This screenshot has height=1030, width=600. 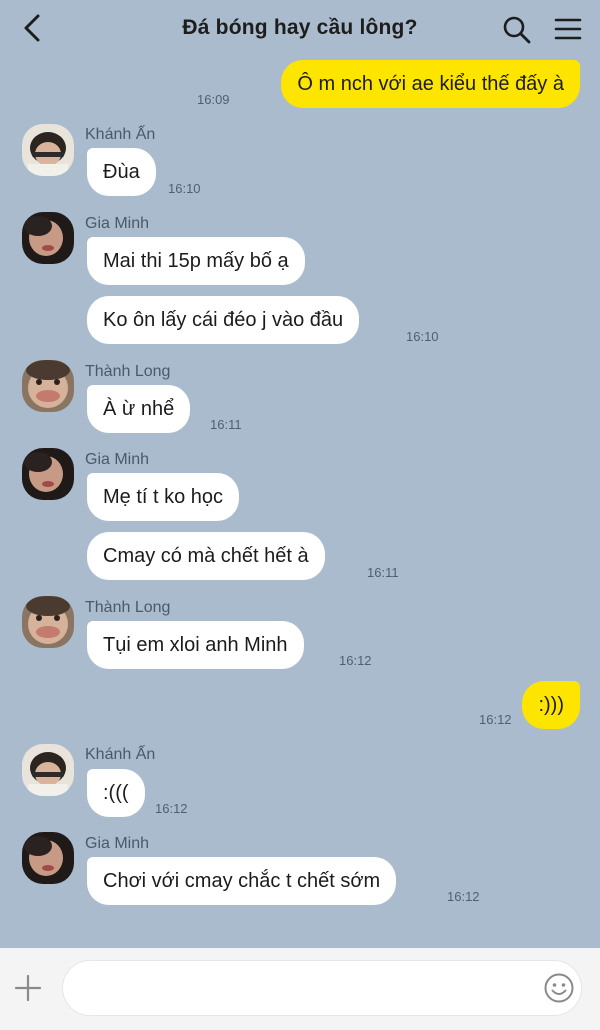 What do you see at coordinates (213, 99) in the screenshot?
I see `message-time: 16:09` at bounding box center [213, 99].